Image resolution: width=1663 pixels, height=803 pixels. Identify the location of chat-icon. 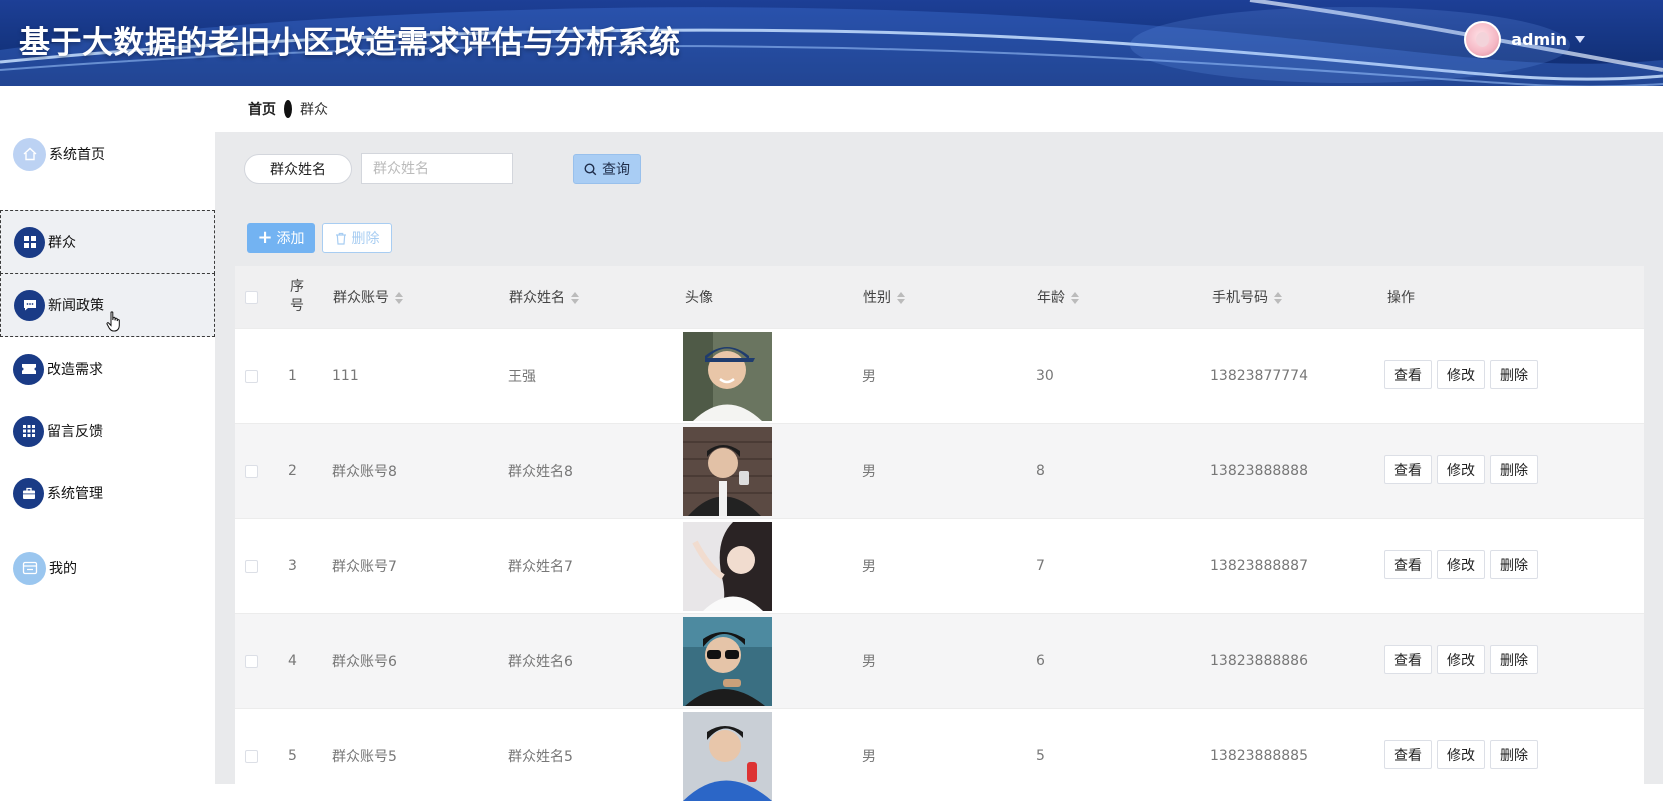
(29, 305).